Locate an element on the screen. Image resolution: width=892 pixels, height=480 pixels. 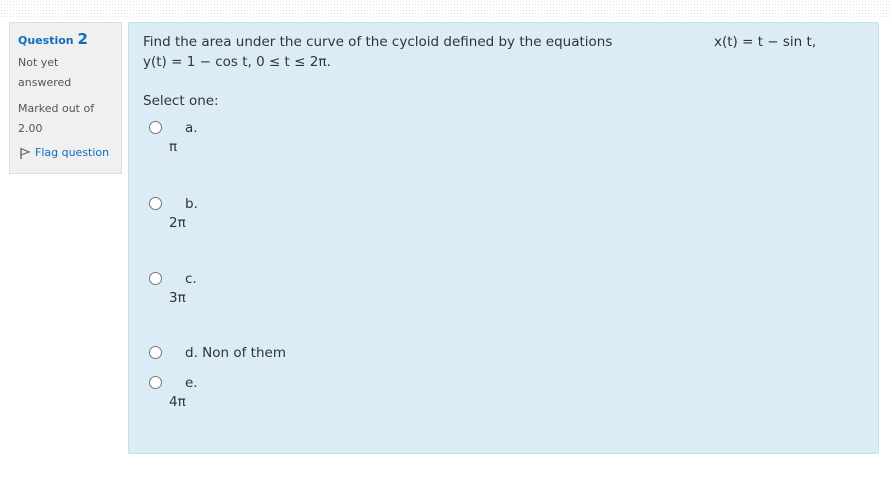
question-label: Question is located at coordinates (46, 40).